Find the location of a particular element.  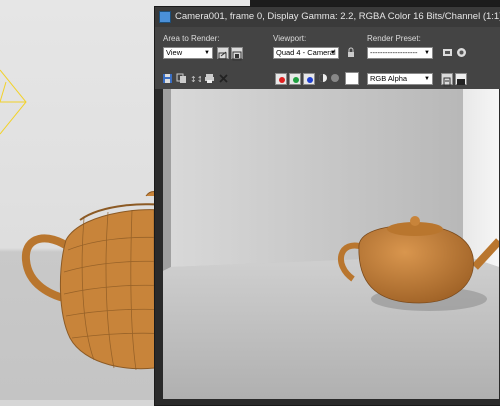

auto-region-button is located at coordinates (237, 54).